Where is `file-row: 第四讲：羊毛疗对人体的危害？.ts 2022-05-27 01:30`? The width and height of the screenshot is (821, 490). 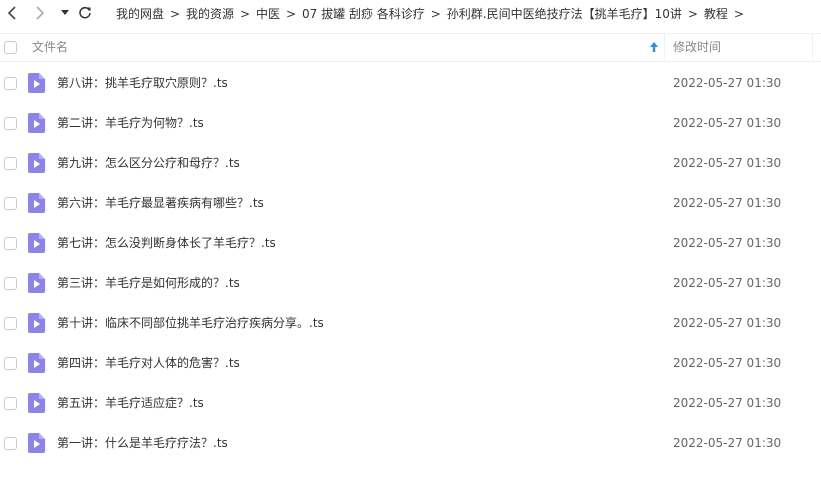
file-row: 第四讲：羊毛疗对人体的危害？.ts 2022-05-27 01:30 is located at coordinates (410, 363).